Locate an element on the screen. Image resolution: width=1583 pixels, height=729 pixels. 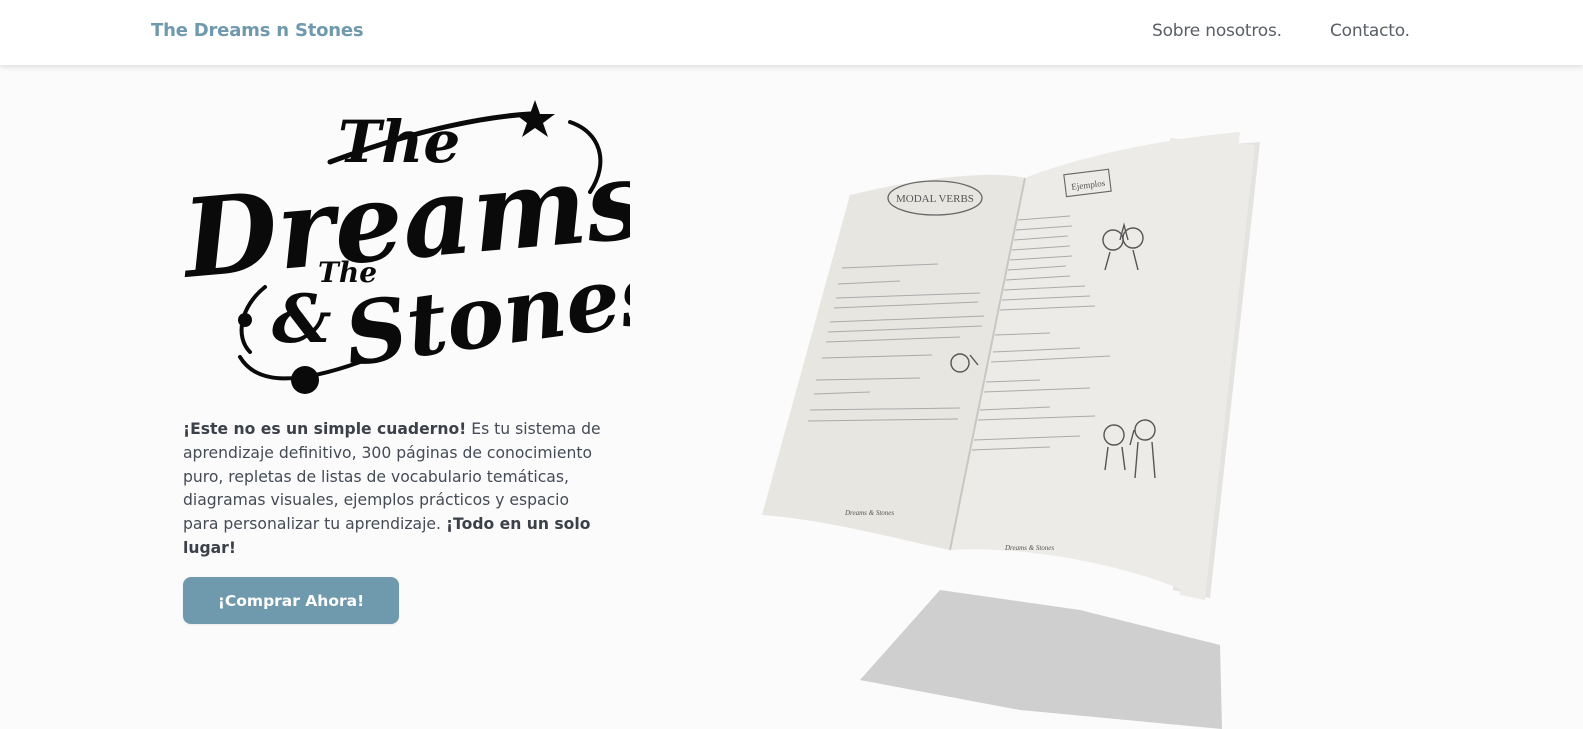
nav-link-about: Sobre nosotros. is located at coordinates (1217, 31).